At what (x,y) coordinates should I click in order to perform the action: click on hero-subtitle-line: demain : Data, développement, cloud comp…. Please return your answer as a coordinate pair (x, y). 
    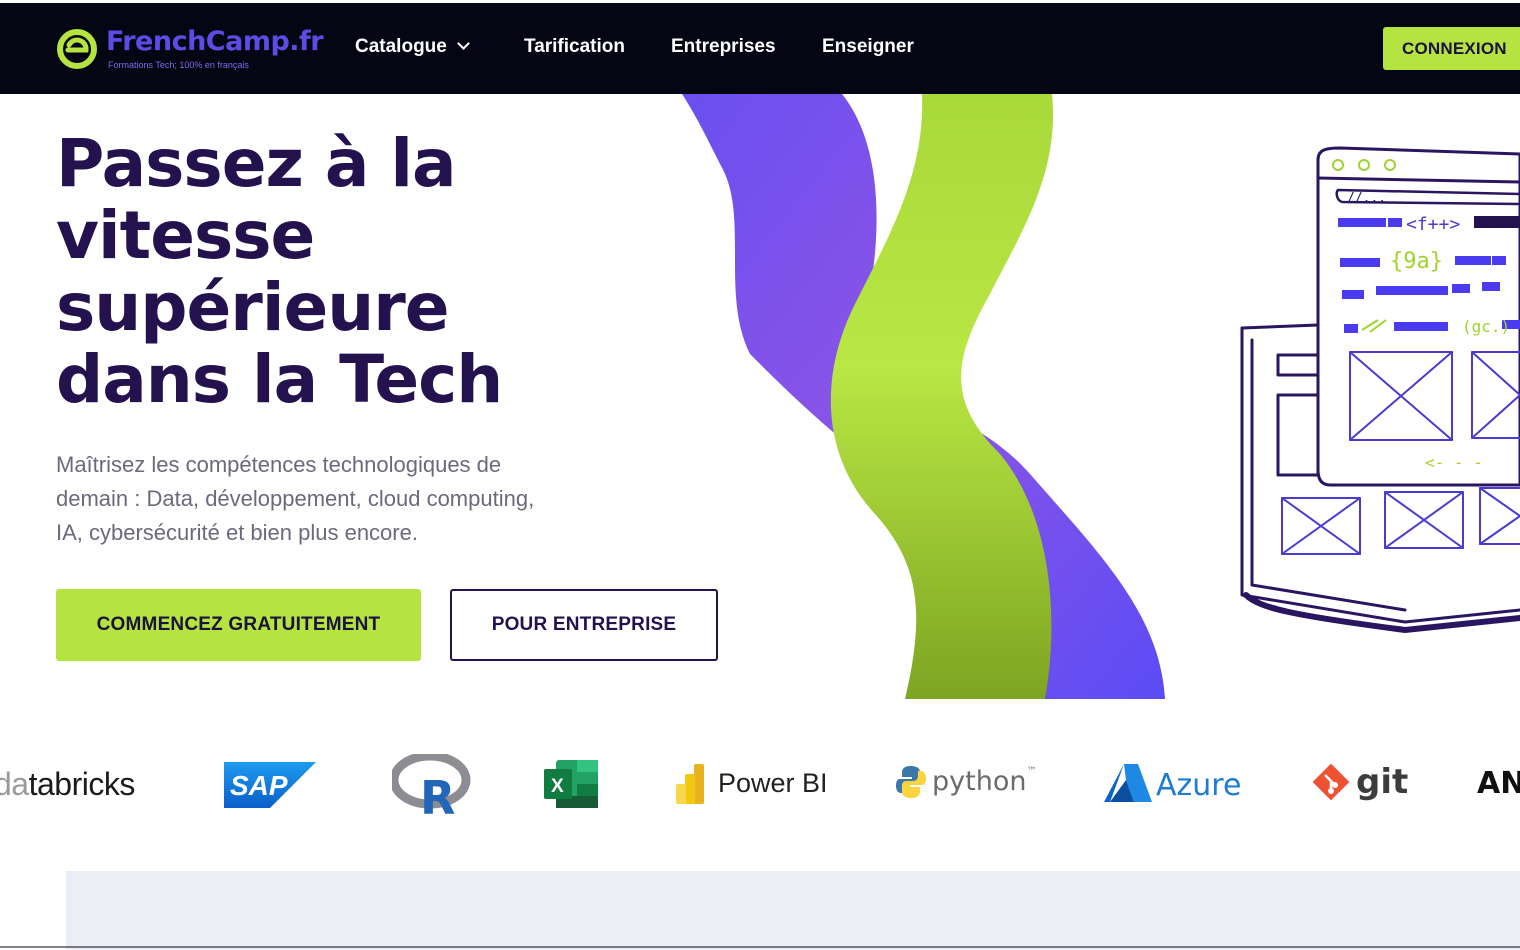
    Looking at the image, I should click on (295, 498).